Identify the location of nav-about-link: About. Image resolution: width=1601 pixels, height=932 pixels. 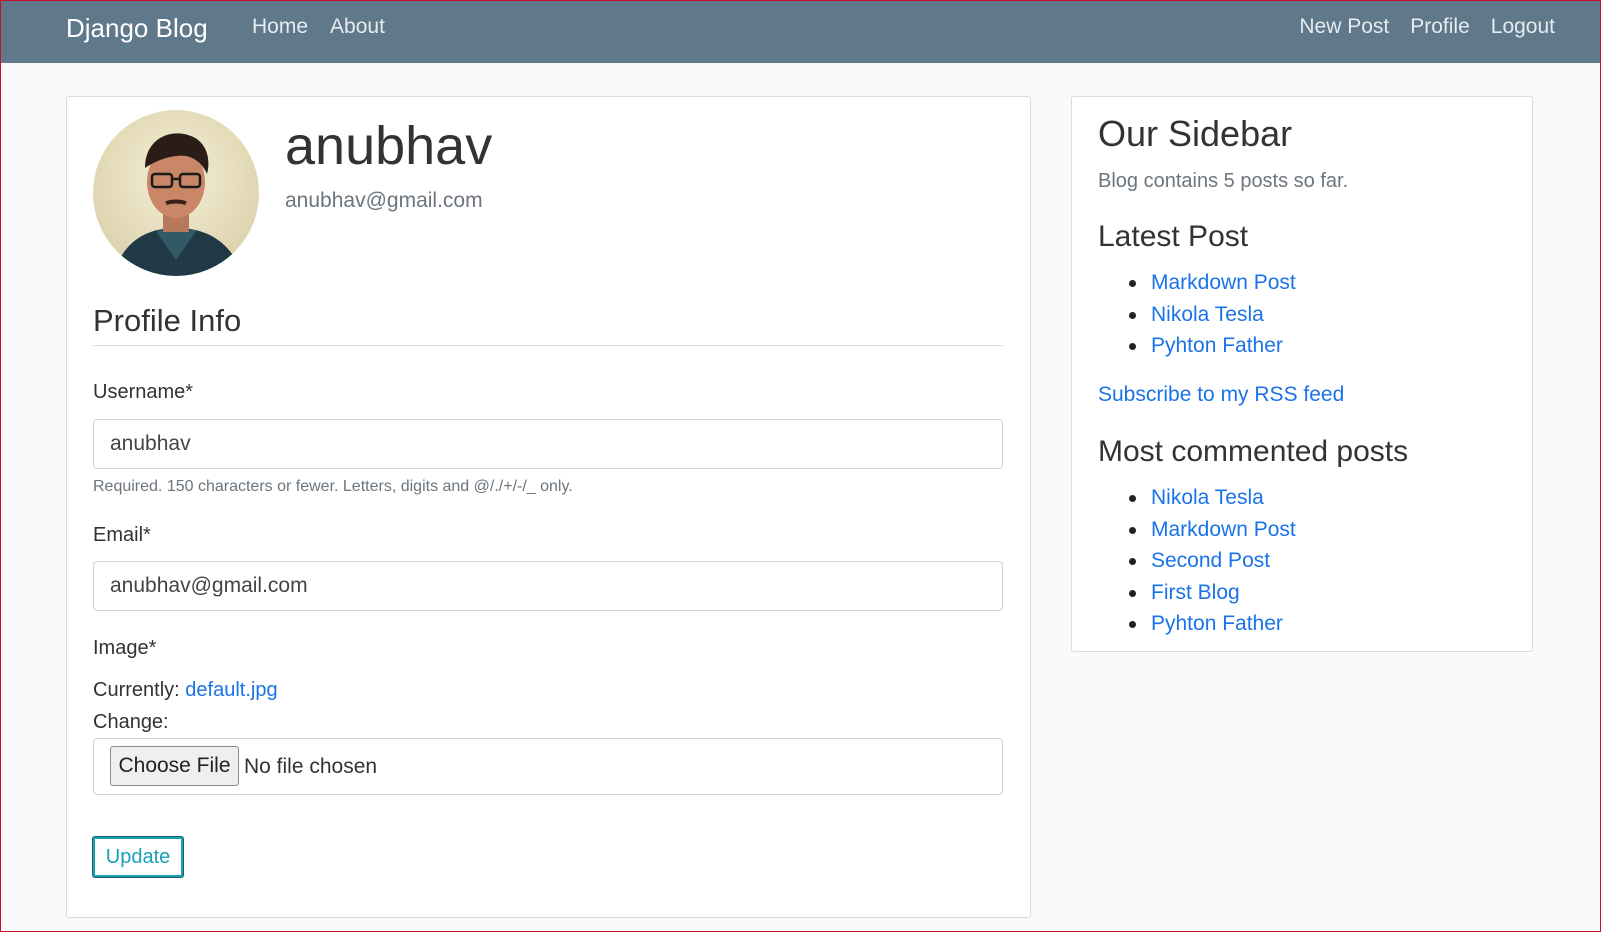
(357, 27).